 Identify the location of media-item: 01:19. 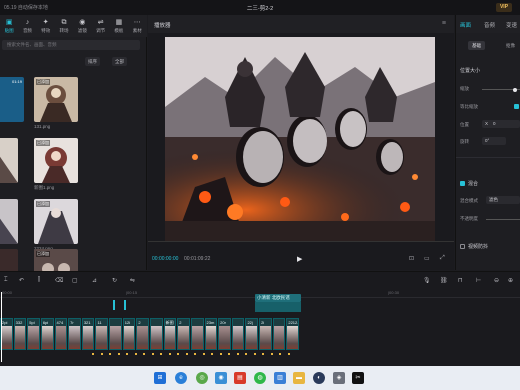
(12, 99).